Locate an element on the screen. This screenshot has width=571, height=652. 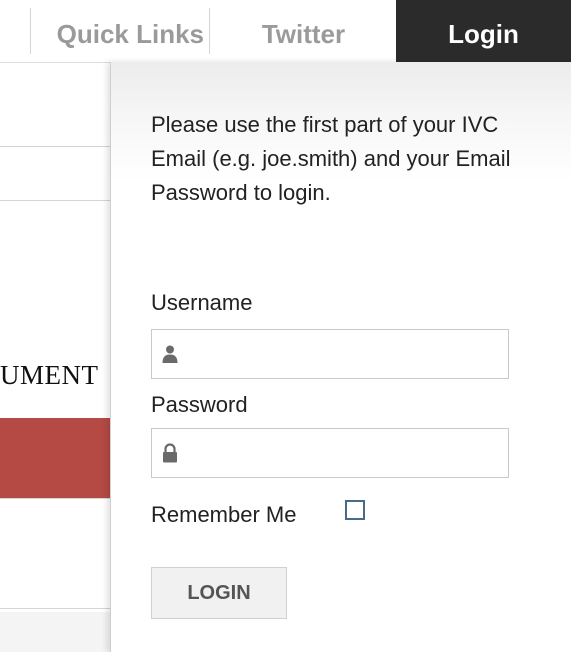
background-partial-text: UMENT is located at coordinates (49, 375).